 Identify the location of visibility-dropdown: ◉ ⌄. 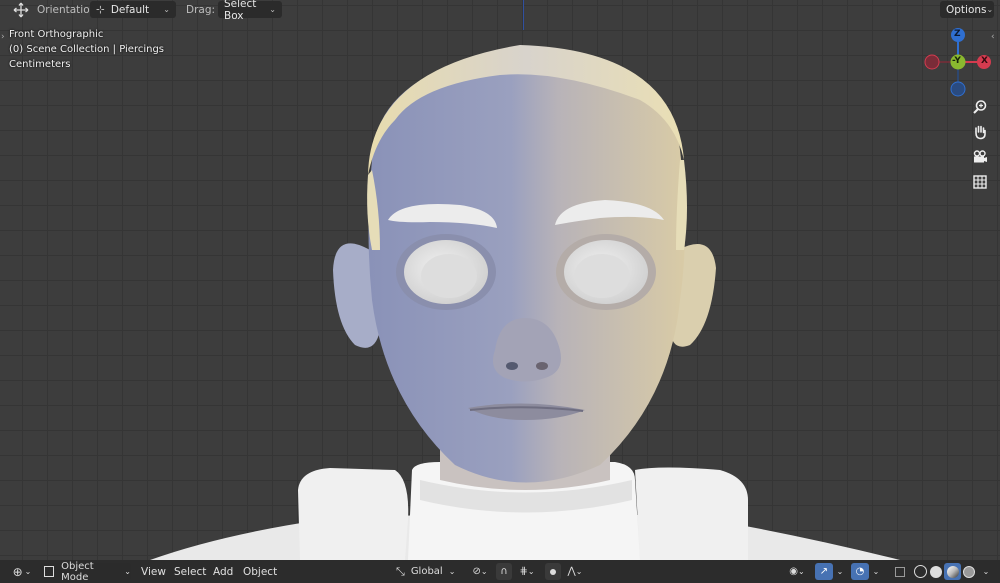
(797, 571).